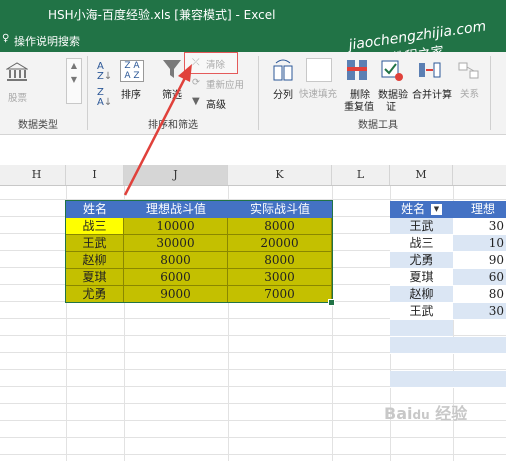  I want to click on advanced-button: 高级, so click(216, 103).